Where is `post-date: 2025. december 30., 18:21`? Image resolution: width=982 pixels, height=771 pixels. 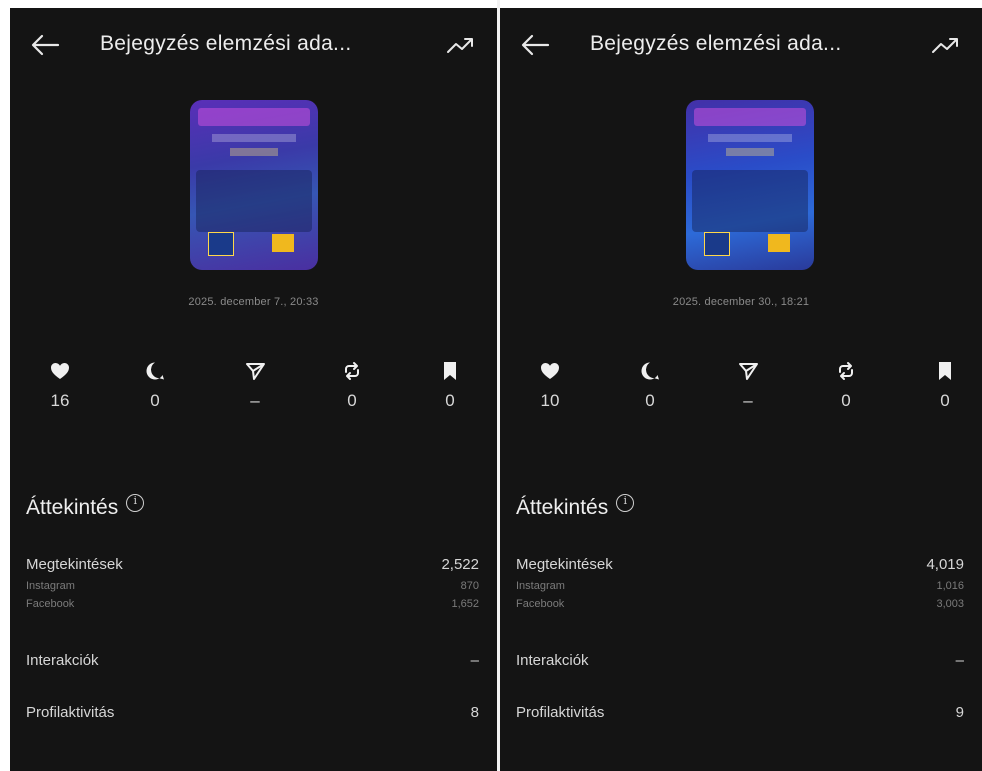 post-date: 2025. december 30., 18:21 is located at coordinates (741, 302).